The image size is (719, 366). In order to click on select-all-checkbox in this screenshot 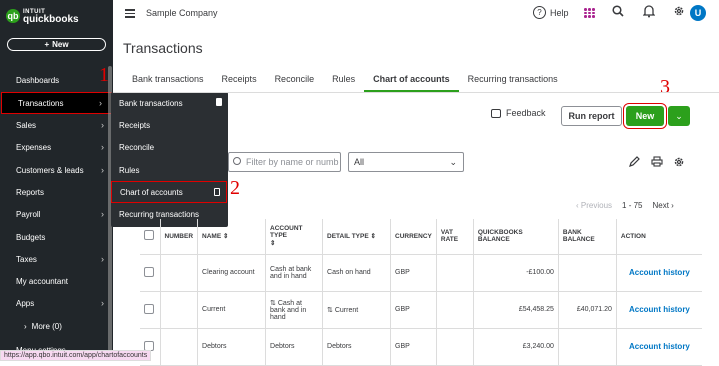, I will do `click(149, 235)`.